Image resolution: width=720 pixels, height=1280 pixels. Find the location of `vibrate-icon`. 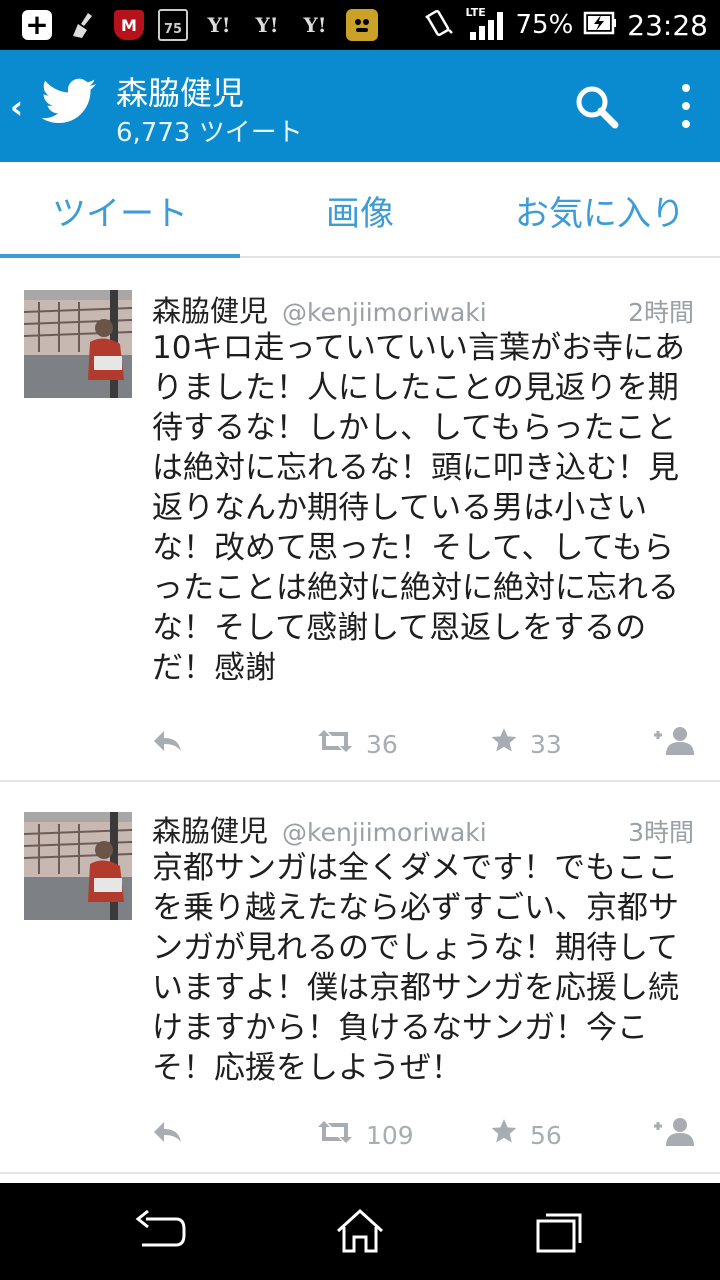

vibrate-icon is located at coordinates (439, 25).